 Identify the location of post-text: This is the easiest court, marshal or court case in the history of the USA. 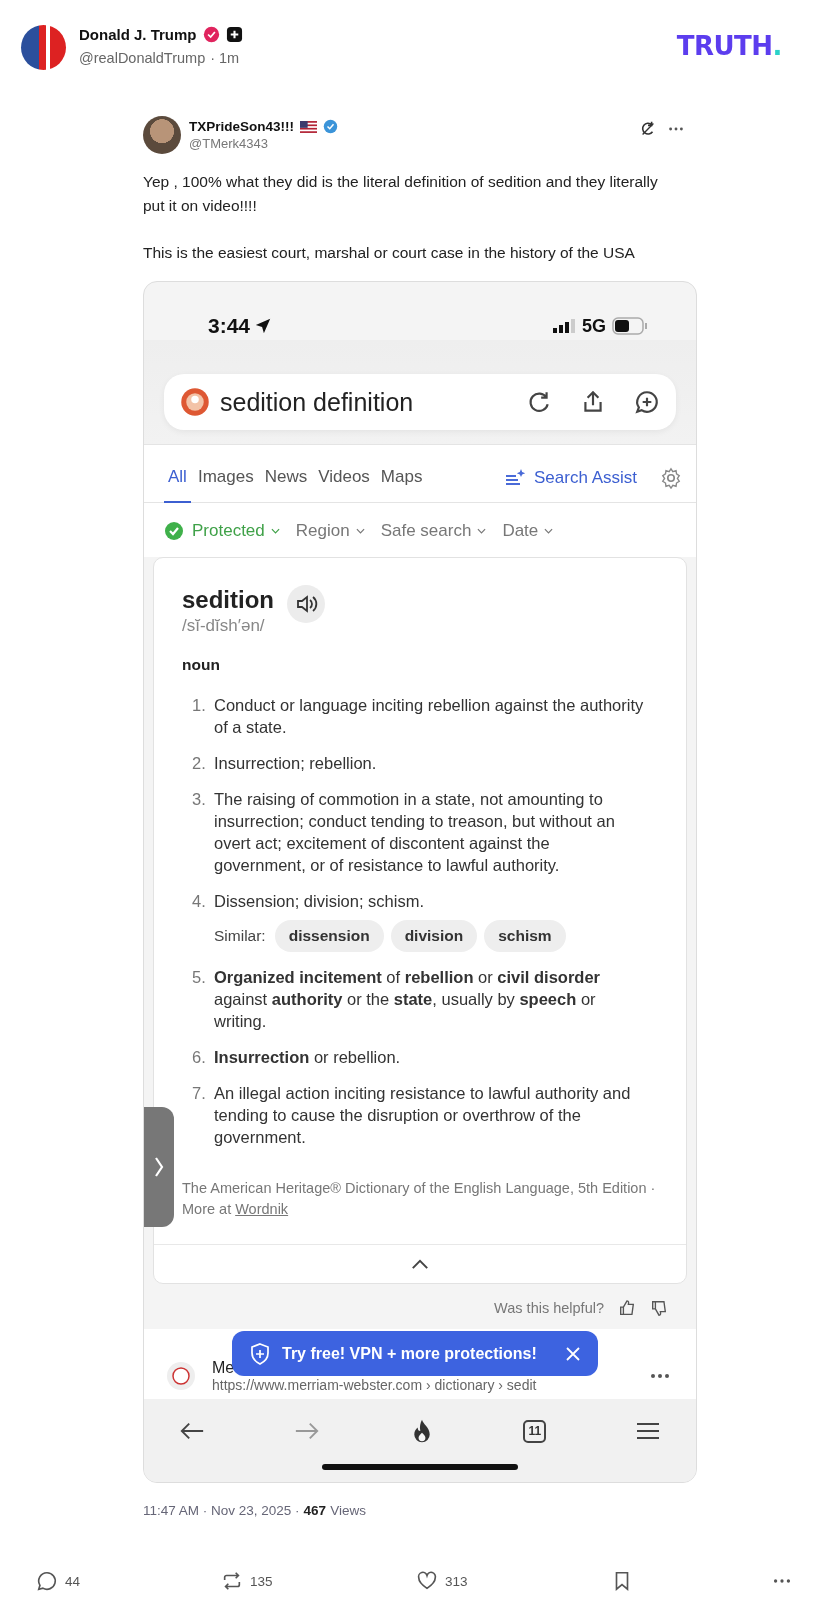
(389, 253).